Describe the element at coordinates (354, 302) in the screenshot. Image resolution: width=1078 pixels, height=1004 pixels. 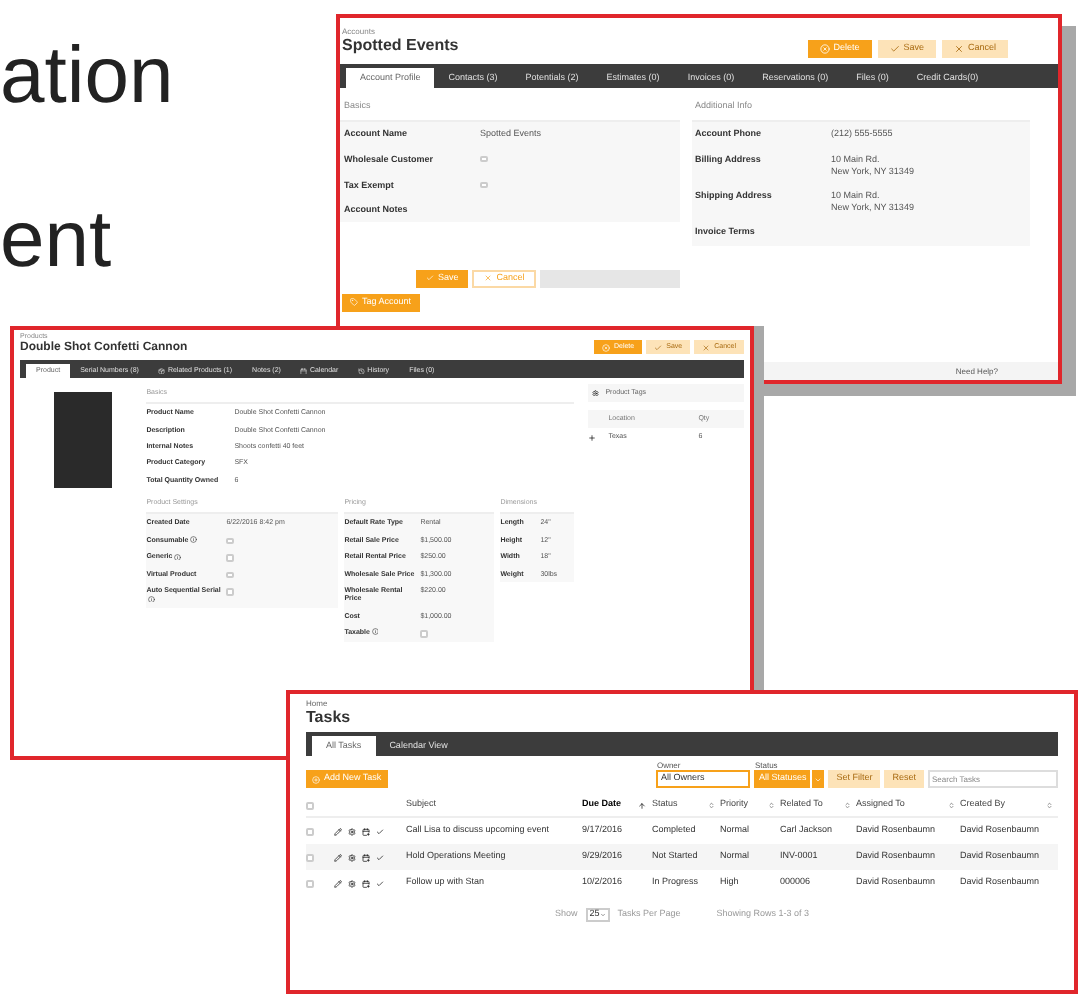
I see `tag-icon` at that location.